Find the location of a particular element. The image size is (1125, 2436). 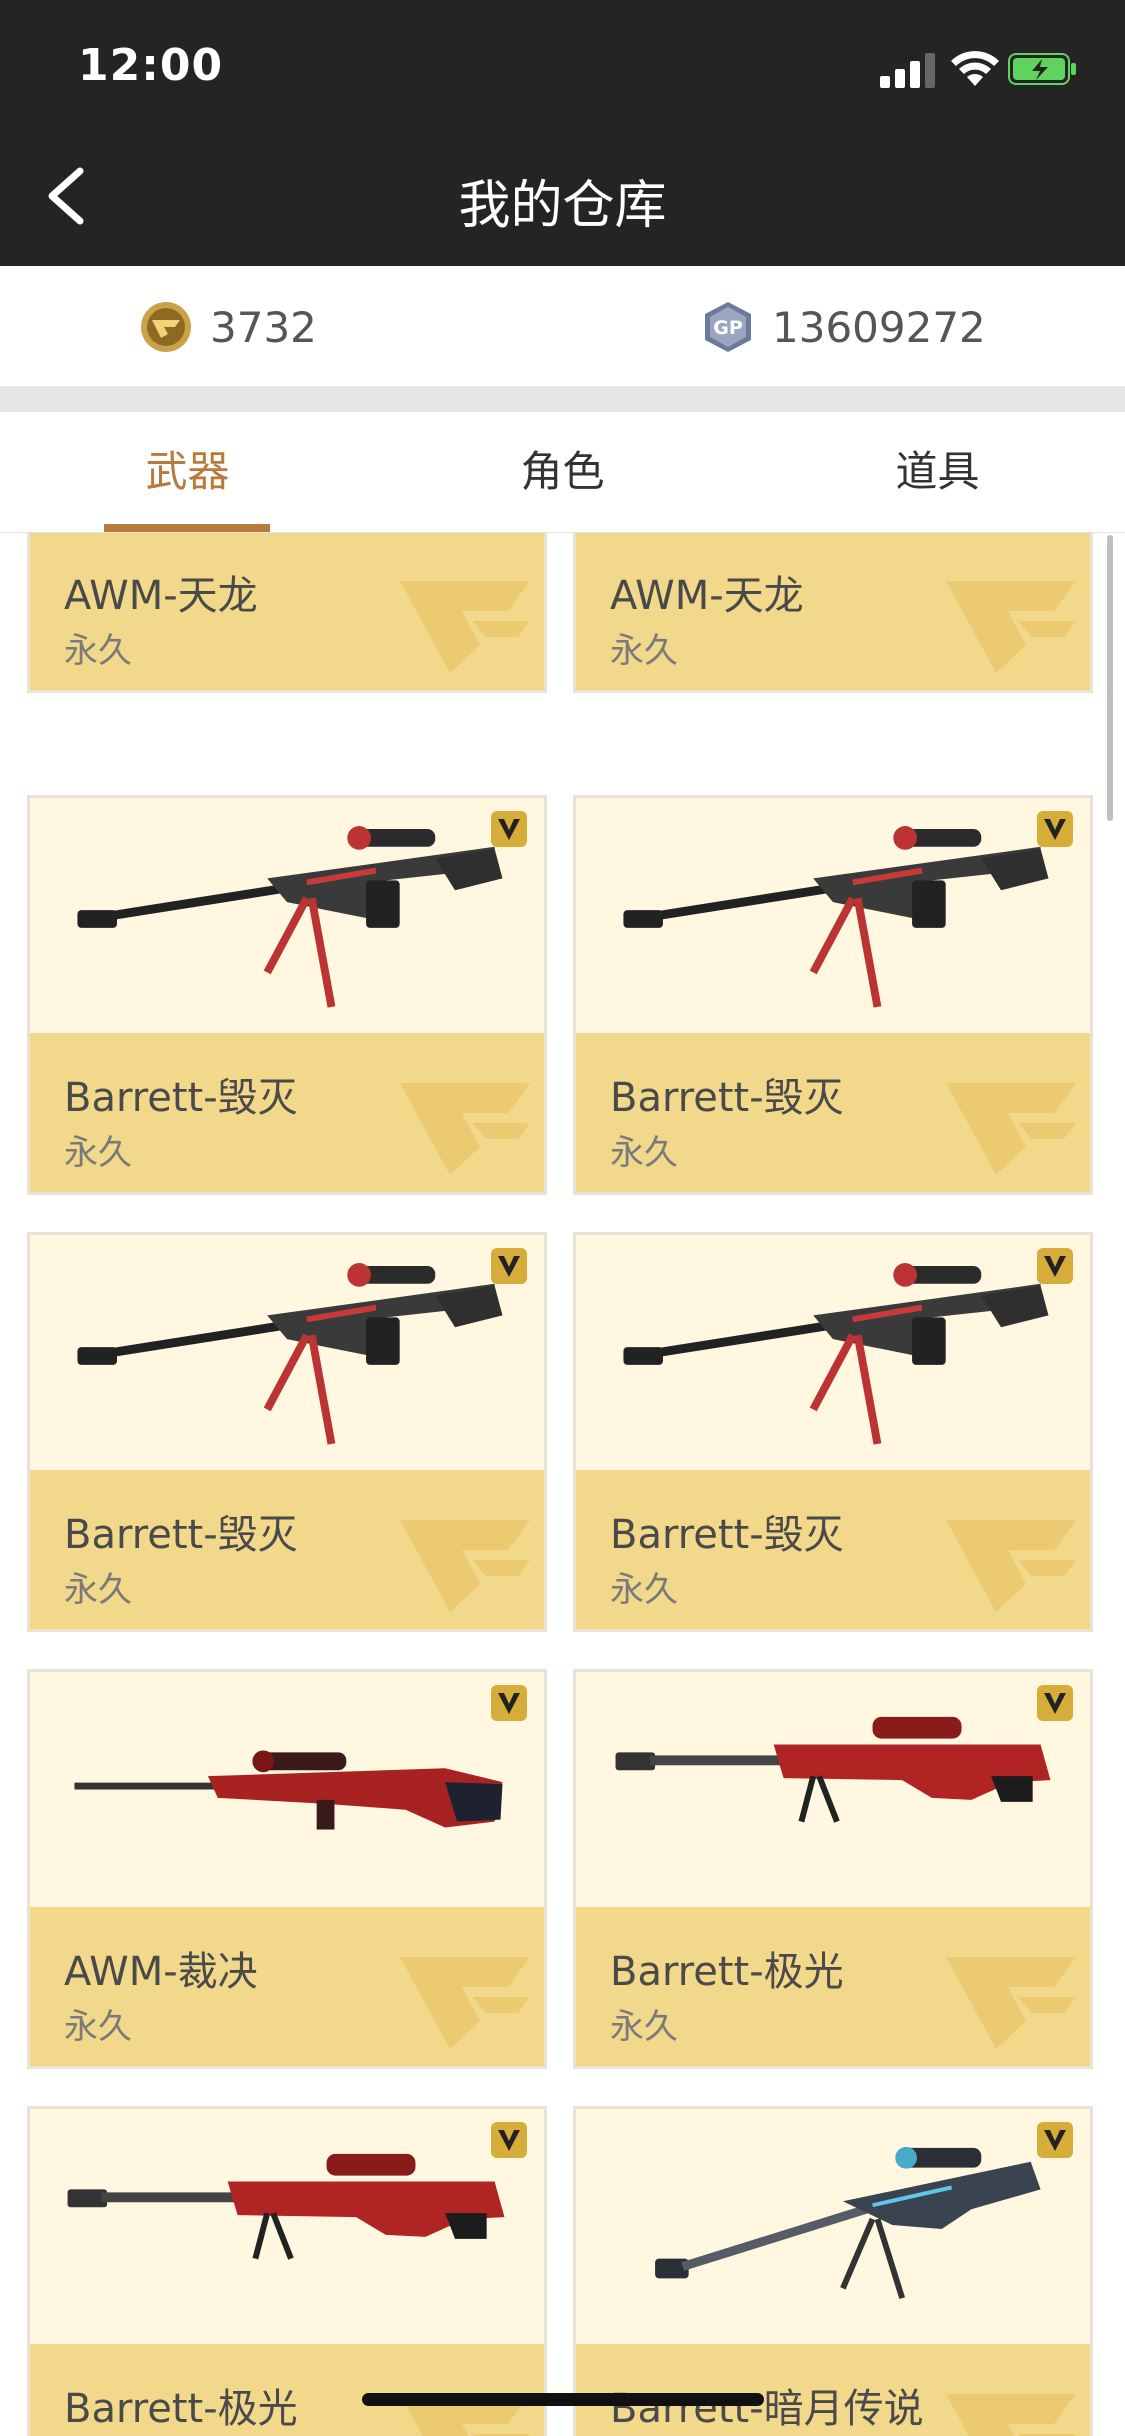

active-tab-indicator is located at coordinates (187, 528).